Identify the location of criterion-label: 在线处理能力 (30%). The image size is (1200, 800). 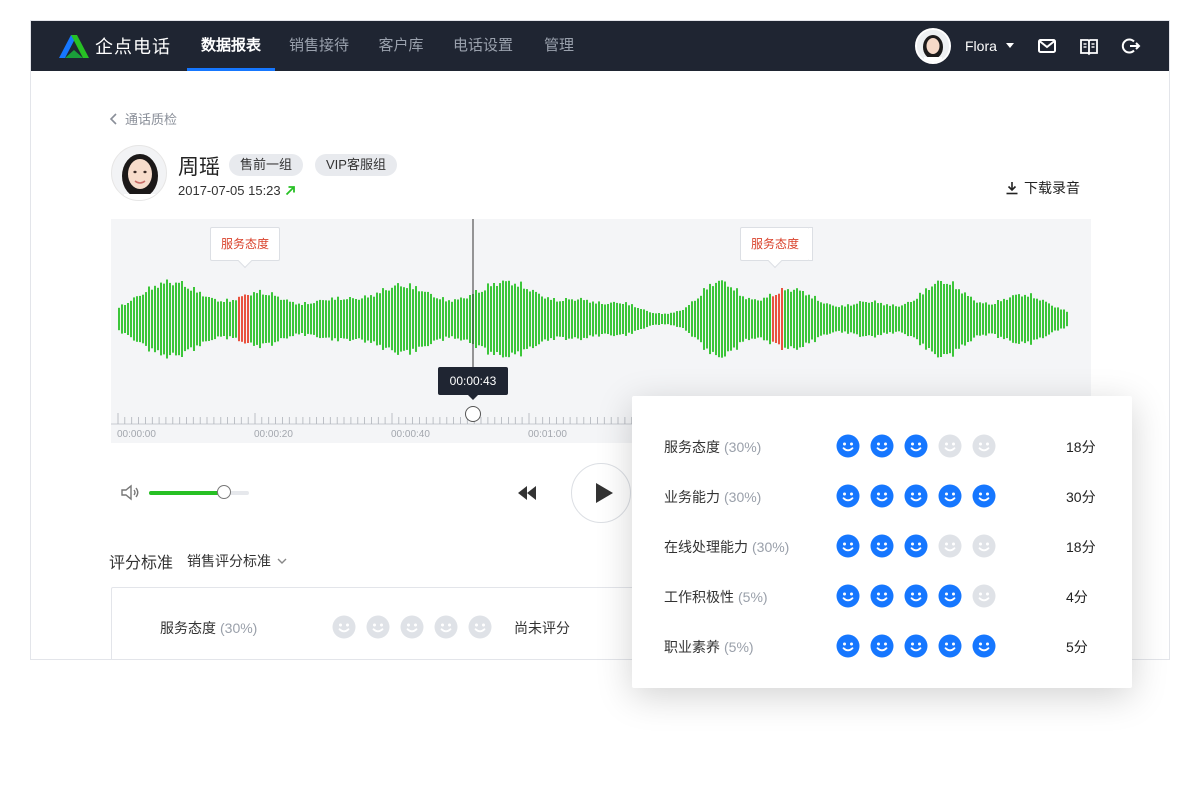
(726, 547).